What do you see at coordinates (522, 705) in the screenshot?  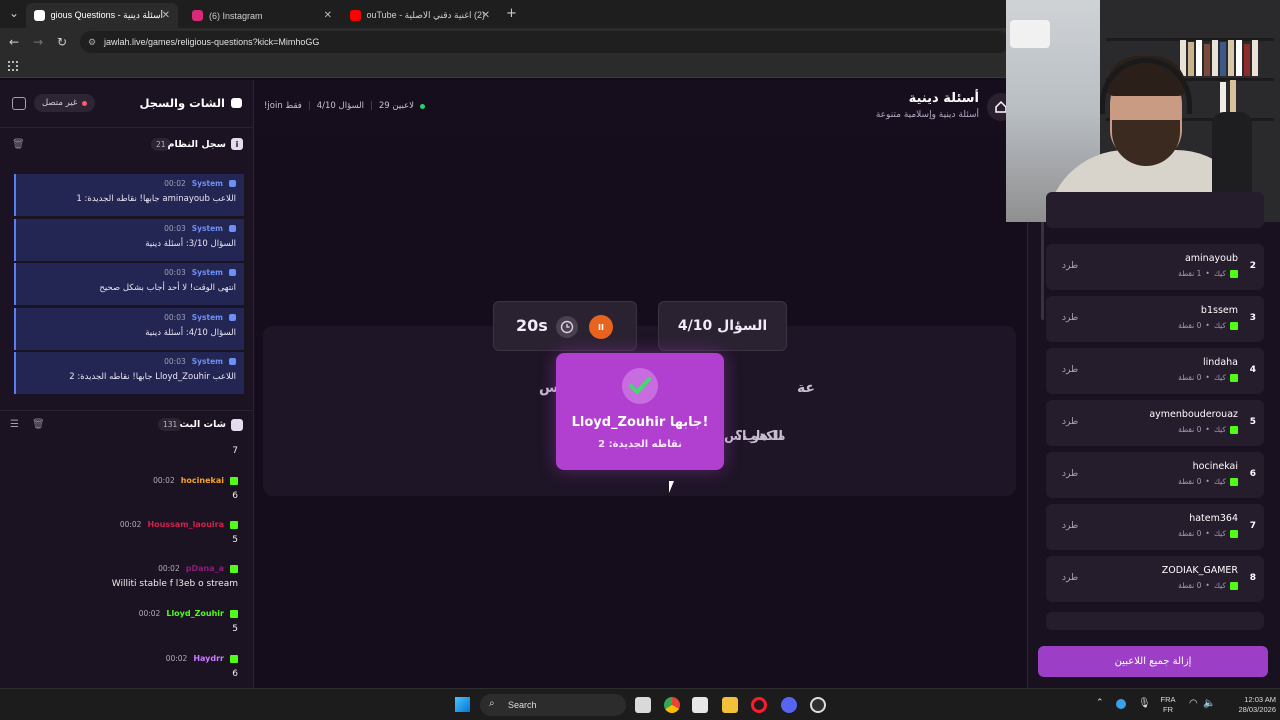 I see `search-label: Search` at bounding box center [522, 705].